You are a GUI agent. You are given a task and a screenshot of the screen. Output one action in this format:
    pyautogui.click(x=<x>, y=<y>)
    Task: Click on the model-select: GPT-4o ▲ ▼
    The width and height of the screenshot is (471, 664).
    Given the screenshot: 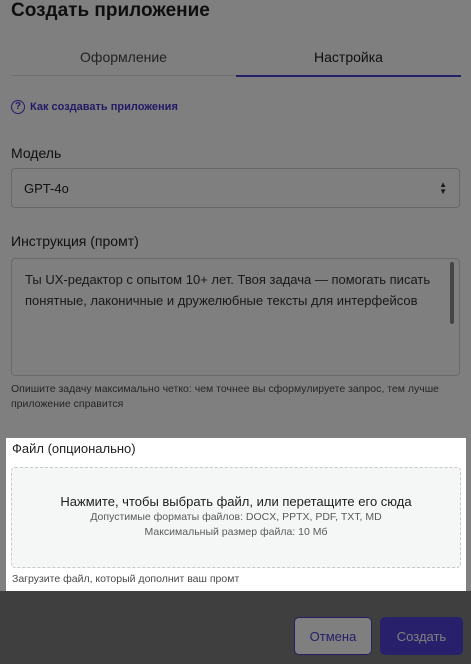 What is the action you would take?
    pyautogui.click(x=235, y=188)
    